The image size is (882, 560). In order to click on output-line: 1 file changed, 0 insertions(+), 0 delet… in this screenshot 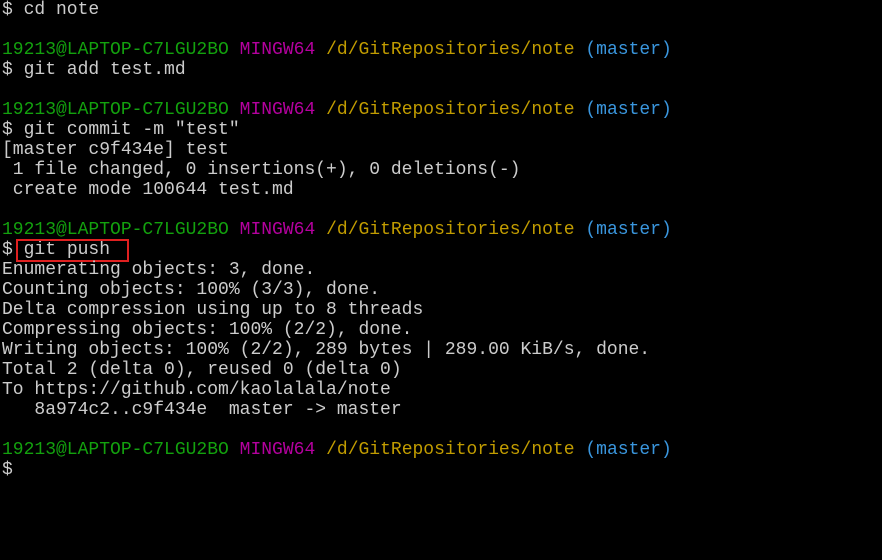, I will do `click(261, 170)`.